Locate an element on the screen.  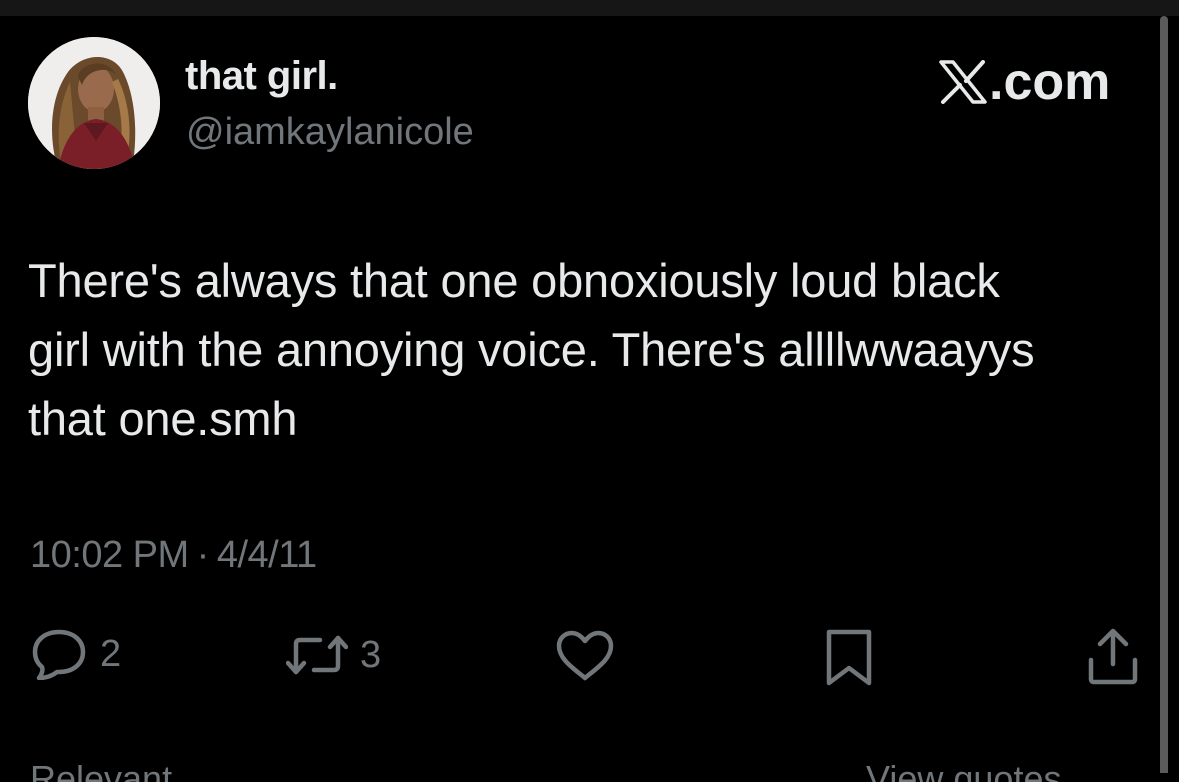
reply-button: 2 is located at coordinates (75, 654).